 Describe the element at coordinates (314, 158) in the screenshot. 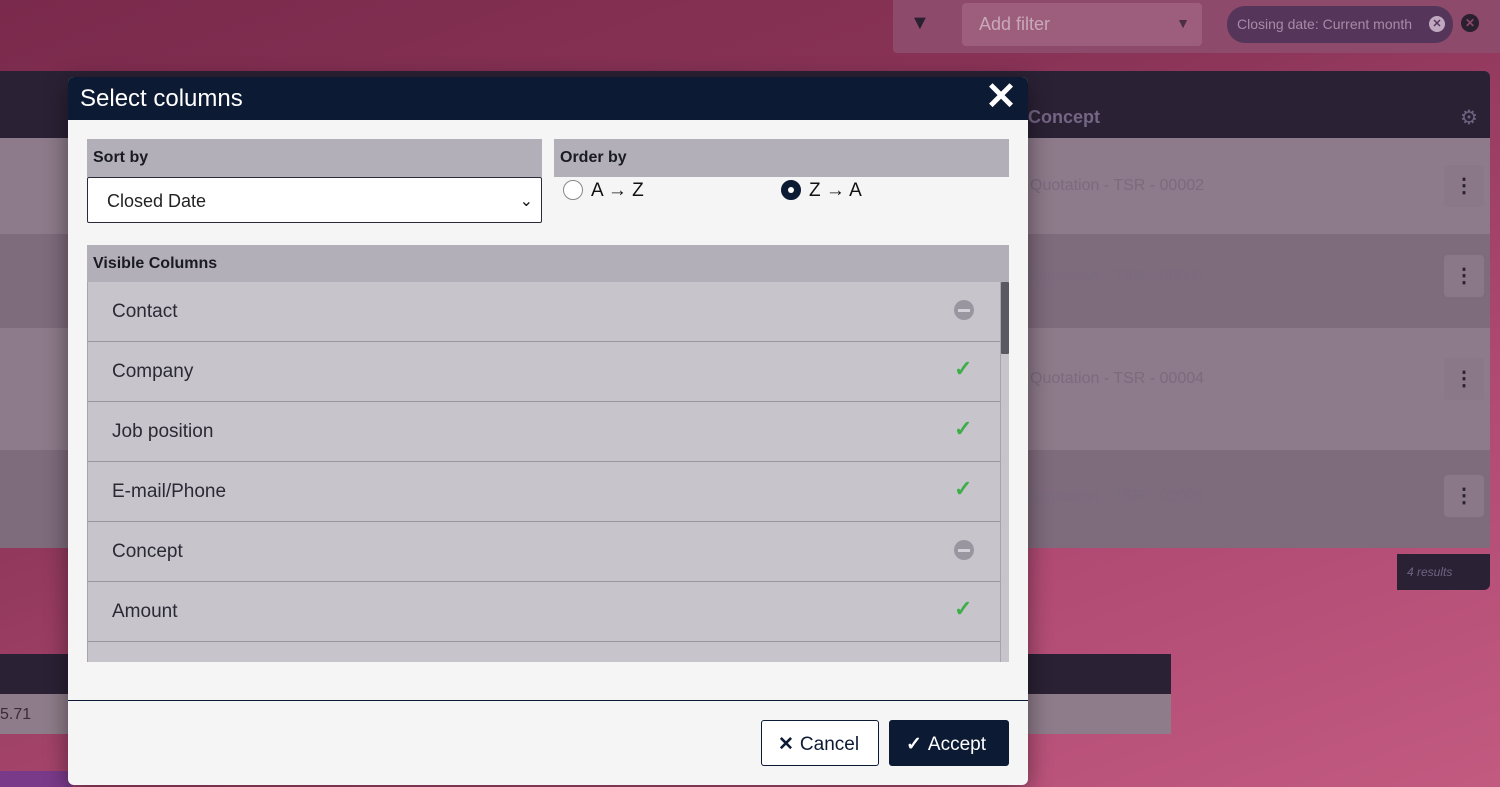

I see `sort-by-label: Sort by` at that location.